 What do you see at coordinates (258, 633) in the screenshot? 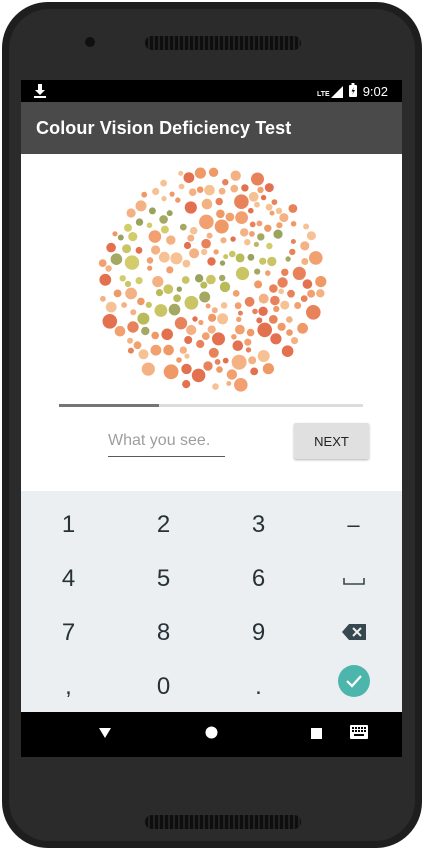
I see `key-9: 9` at bounding box center [258, 633].